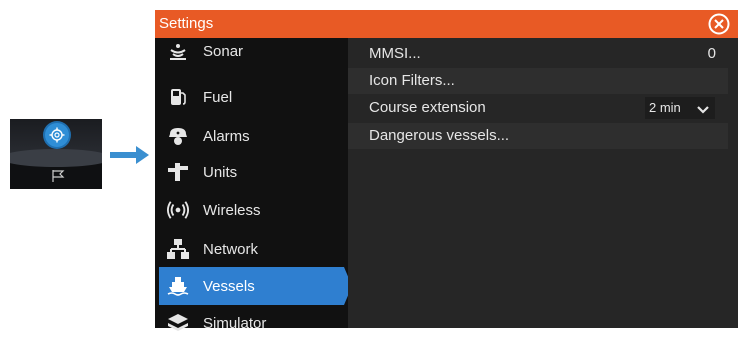 Image resolution: width=738 pixels, height=342 pixels. Describe the element at coordinates (223, 51) in the screenshot. I see `sidebar-item-label: Sonar` at that location.